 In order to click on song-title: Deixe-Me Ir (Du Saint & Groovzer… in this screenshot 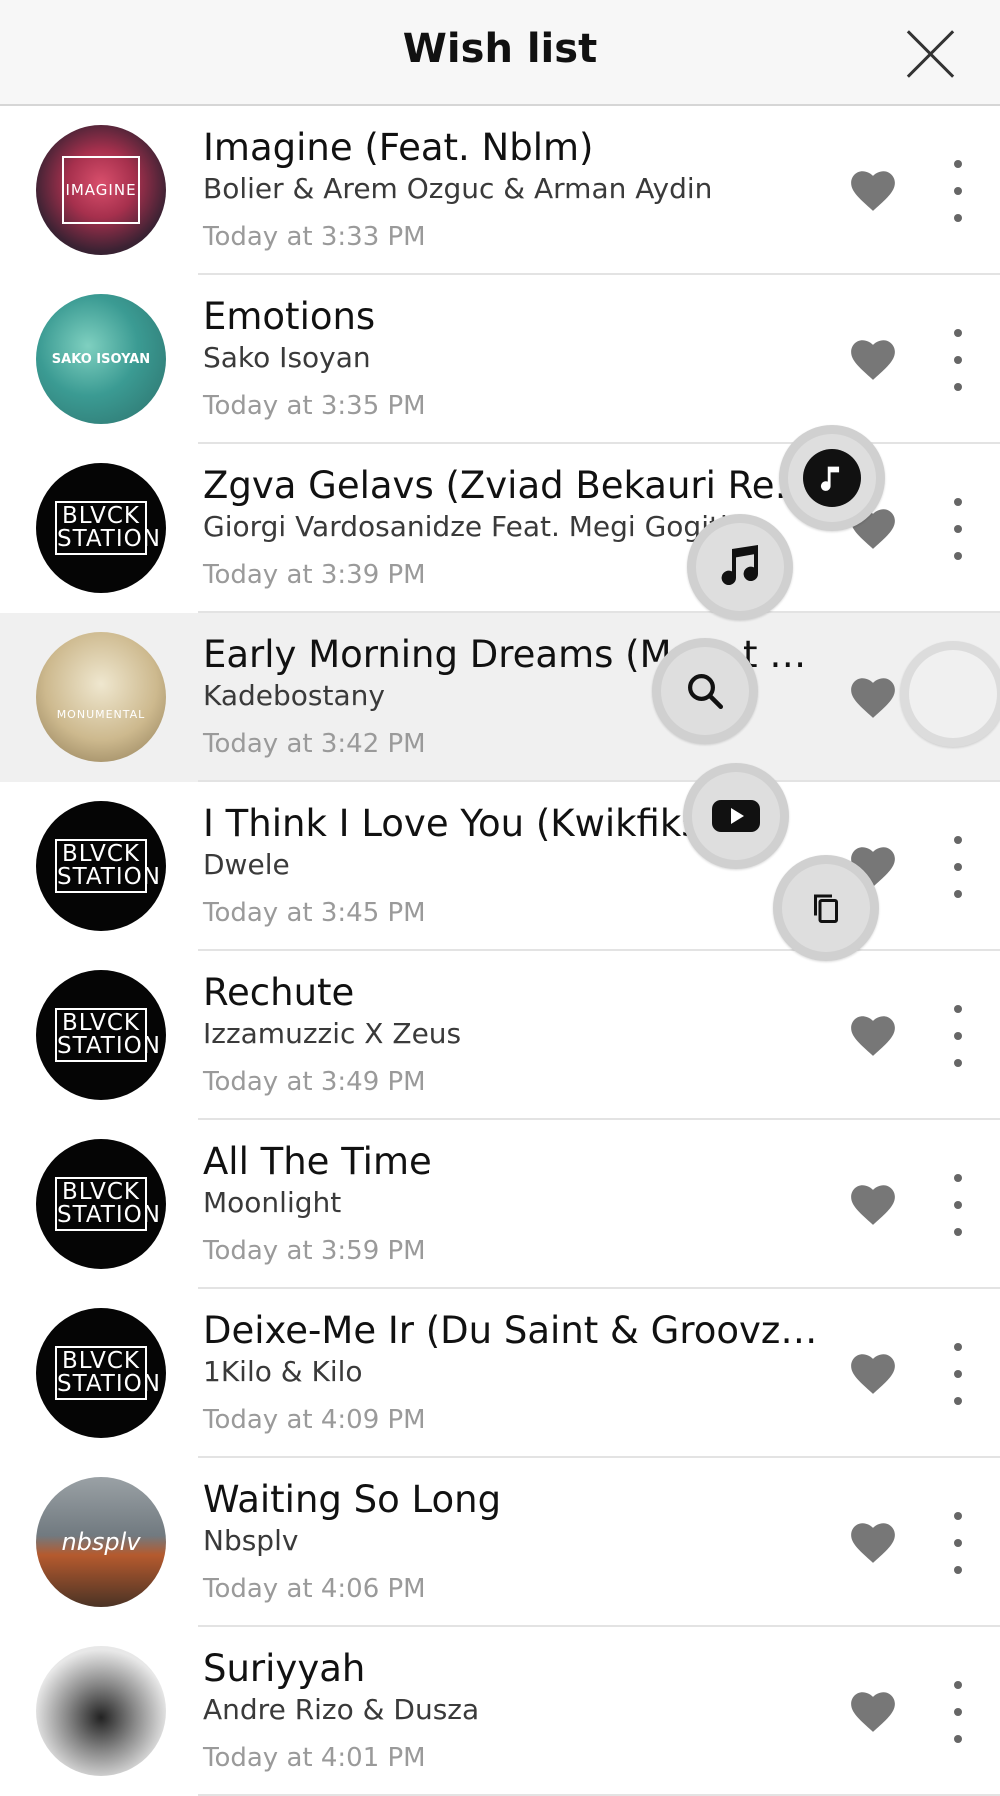, I will do `click(518, 1330)`.